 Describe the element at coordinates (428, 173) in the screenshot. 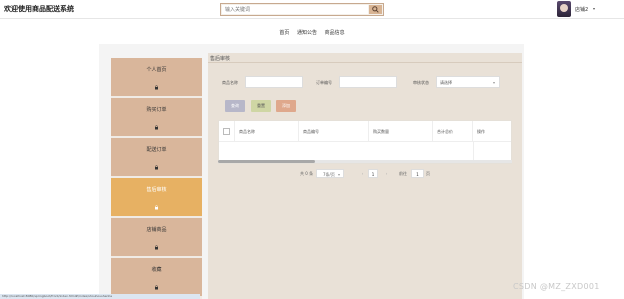

I see `page-label: 页` at that location.